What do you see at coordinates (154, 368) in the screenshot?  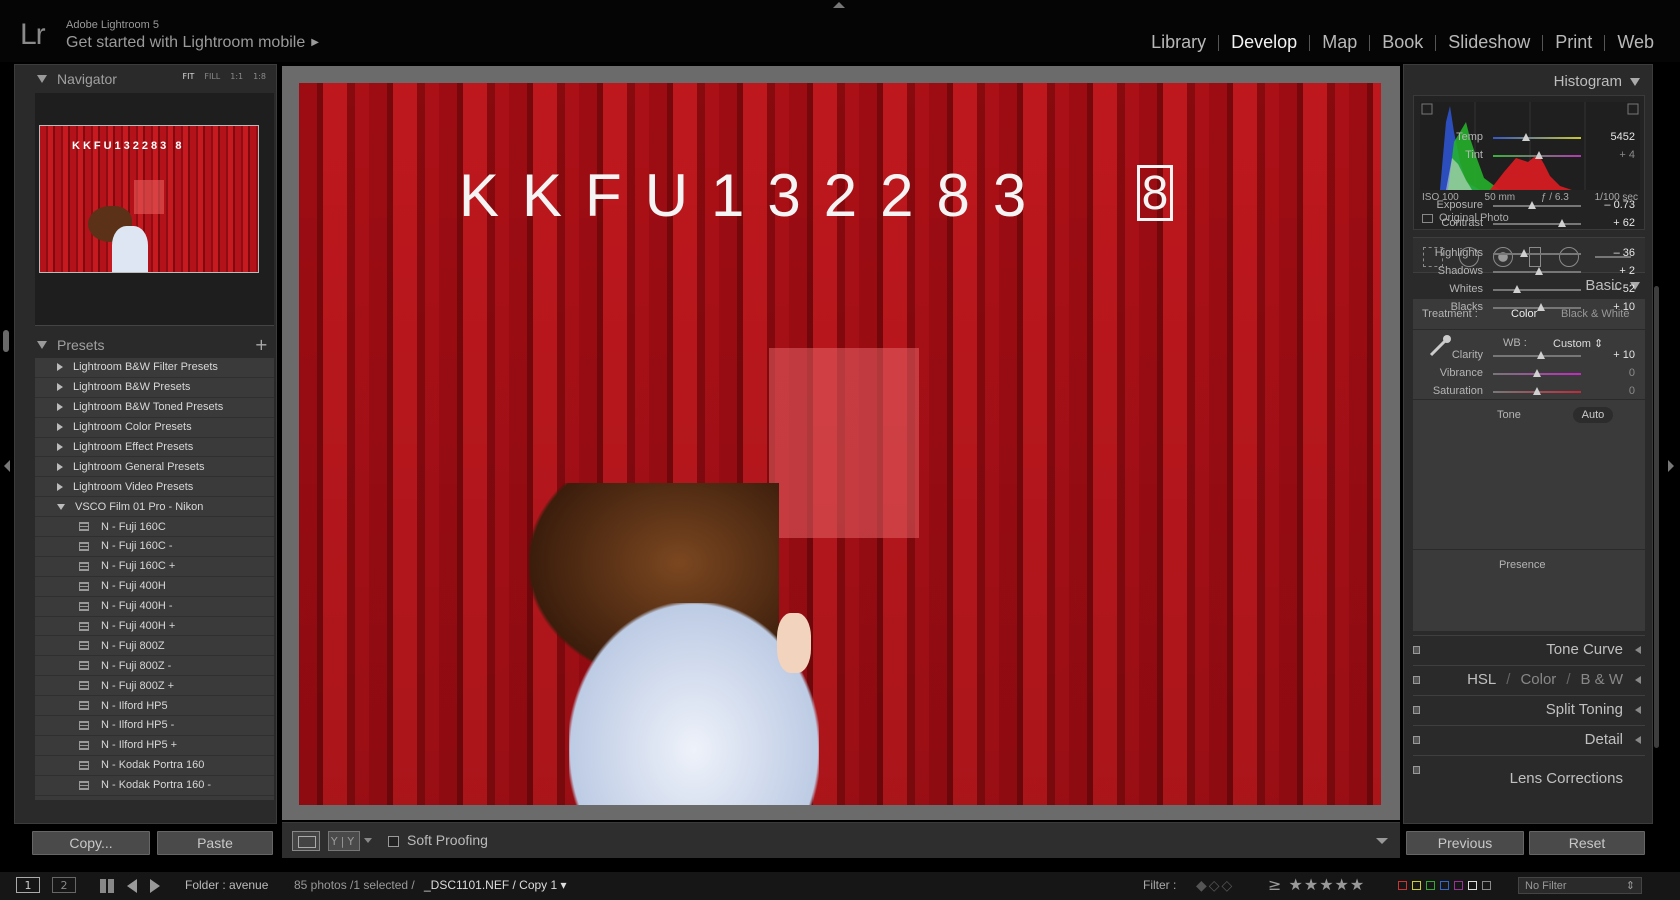 I see `preset-folder: Lightroom B&W Filter Presets` at bounding box center [154, 368].